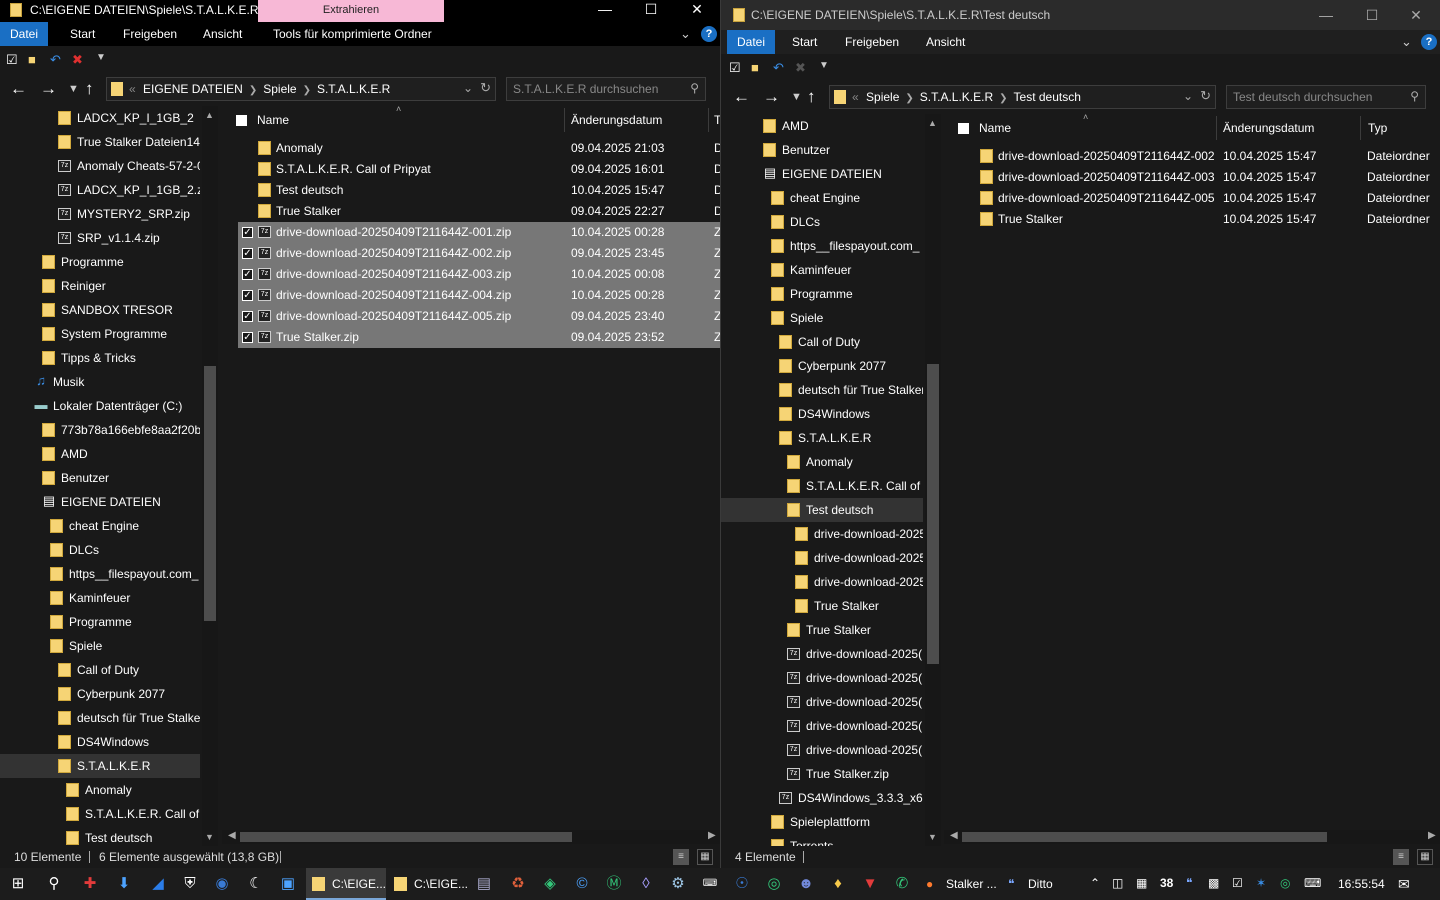  What do you see at coordinates (484, 884) in the screenshot?
I see `app-document-icon: ▤` at bounding box center [484, 884].